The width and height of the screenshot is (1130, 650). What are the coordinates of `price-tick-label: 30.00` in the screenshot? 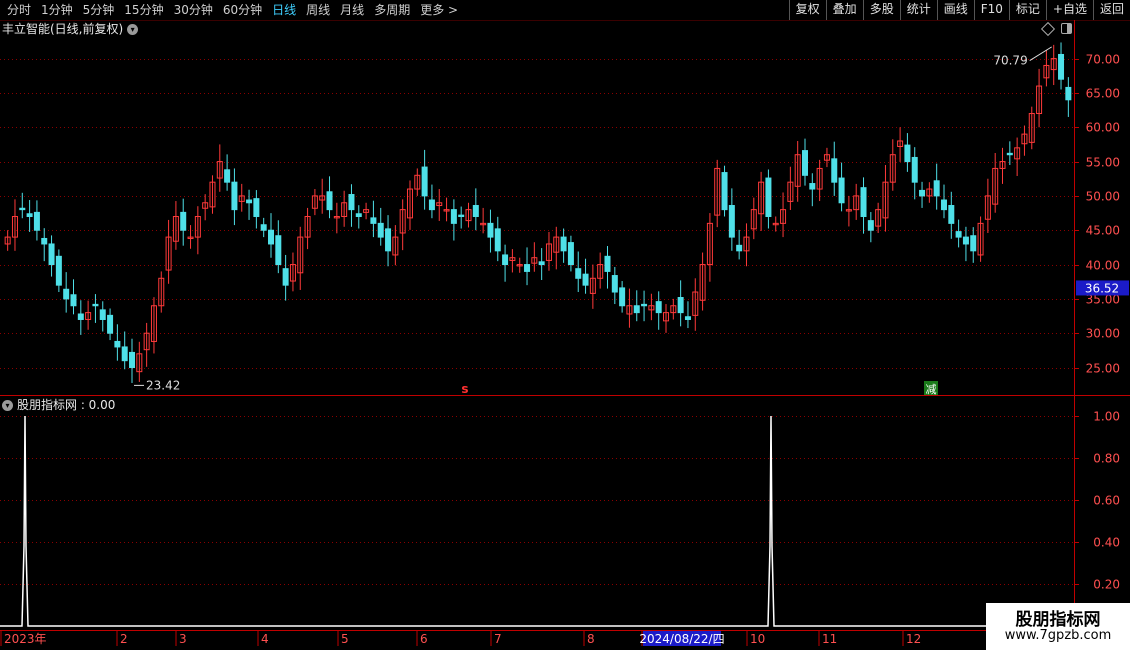 It's located at (1103, 334).